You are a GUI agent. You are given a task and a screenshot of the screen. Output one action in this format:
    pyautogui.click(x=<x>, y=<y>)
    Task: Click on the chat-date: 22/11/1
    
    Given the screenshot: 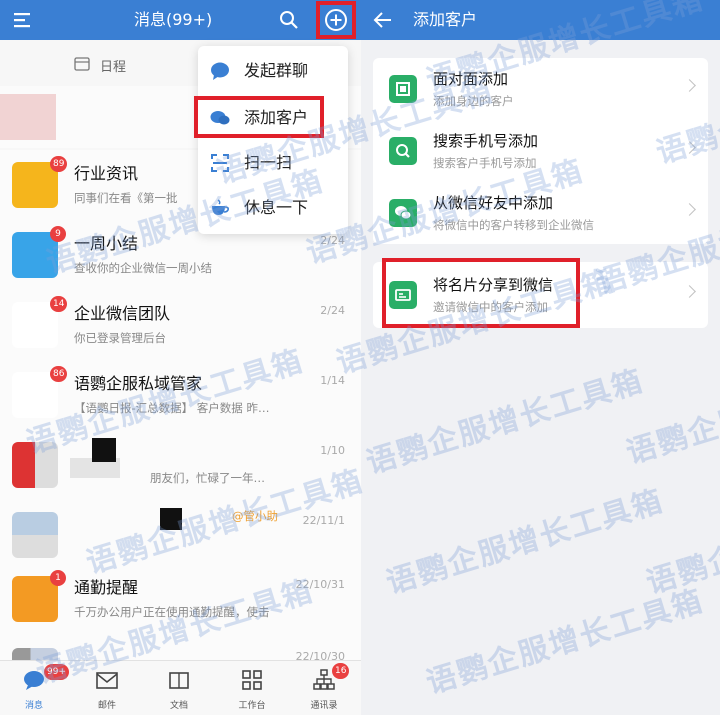 What is the action you would take?
    pyautogui.click(x=323, y=520)
    